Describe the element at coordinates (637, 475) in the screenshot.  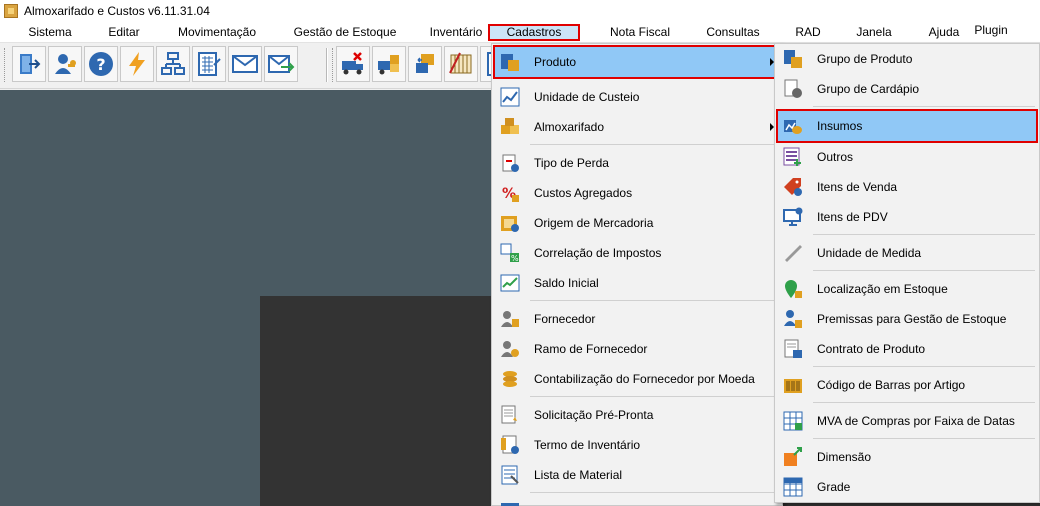
I see `menu-item-lista-de-material: Lista de Material` at that location.